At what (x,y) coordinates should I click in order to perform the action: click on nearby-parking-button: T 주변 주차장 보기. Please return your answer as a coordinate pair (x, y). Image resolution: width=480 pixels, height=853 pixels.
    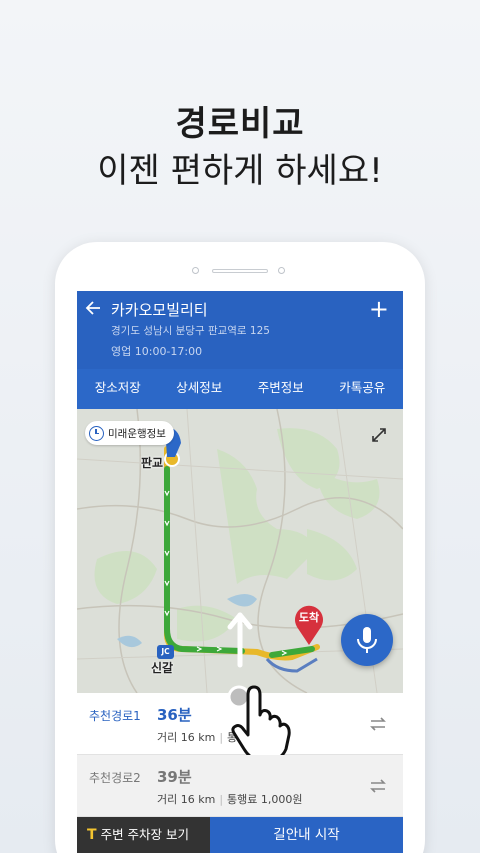
    Looking at the image, I should click on (143, 835).